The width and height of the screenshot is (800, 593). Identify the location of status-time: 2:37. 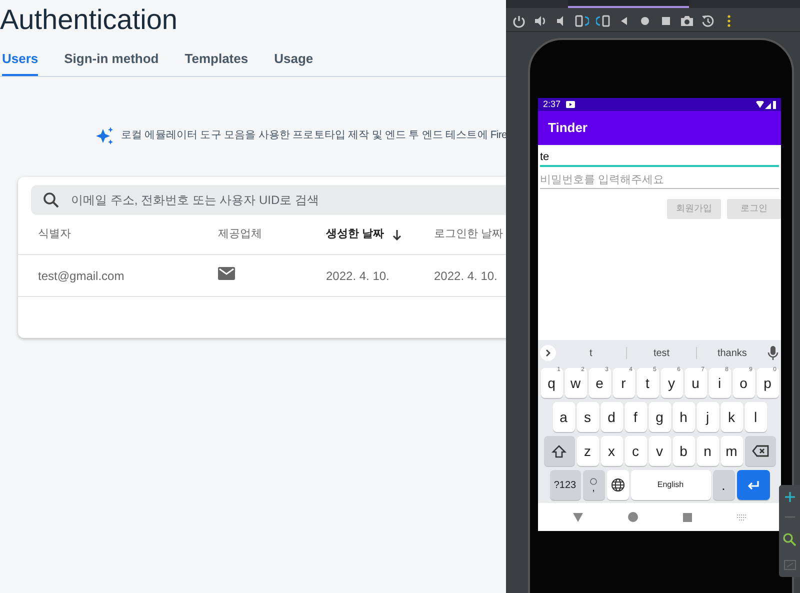
(552, 104).